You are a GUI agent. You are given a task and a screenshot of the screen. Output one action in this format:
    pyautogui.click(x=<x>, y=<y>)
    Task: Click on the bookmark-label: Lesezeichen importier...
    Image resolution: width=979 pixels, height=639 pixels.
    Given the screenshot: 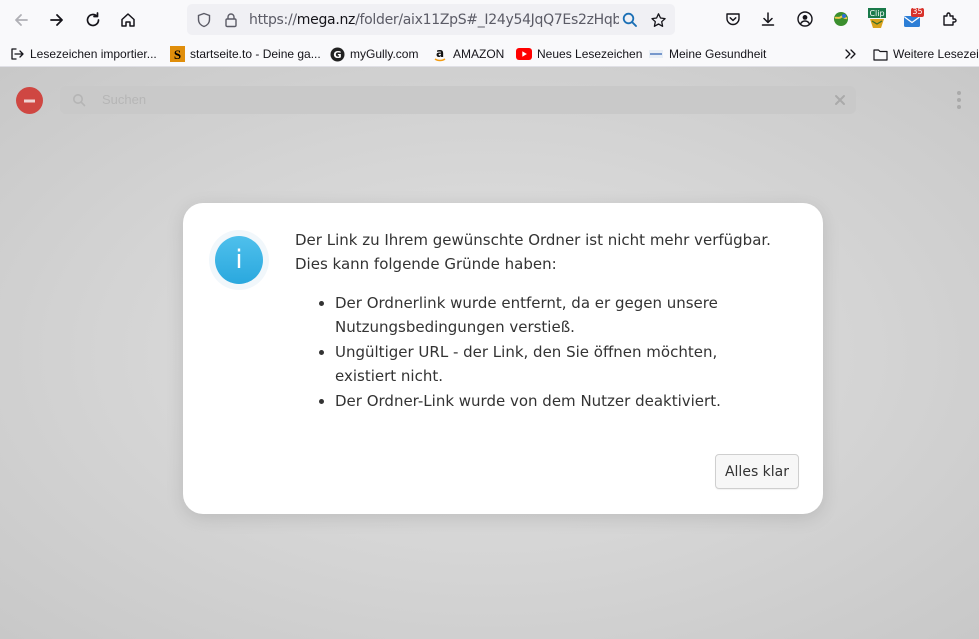 What is the action you would take?
    pyautogui.click(x=93, y=54)
    